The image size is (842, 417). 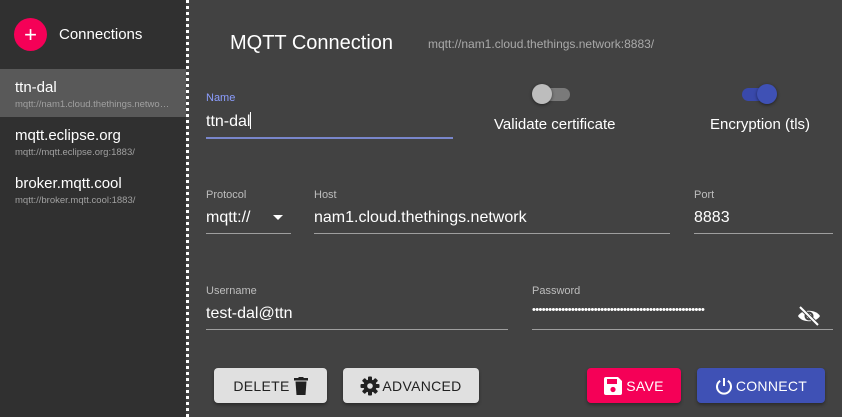 I want to click on connect-button-label: CONNECT, so click(x=771, y=385).